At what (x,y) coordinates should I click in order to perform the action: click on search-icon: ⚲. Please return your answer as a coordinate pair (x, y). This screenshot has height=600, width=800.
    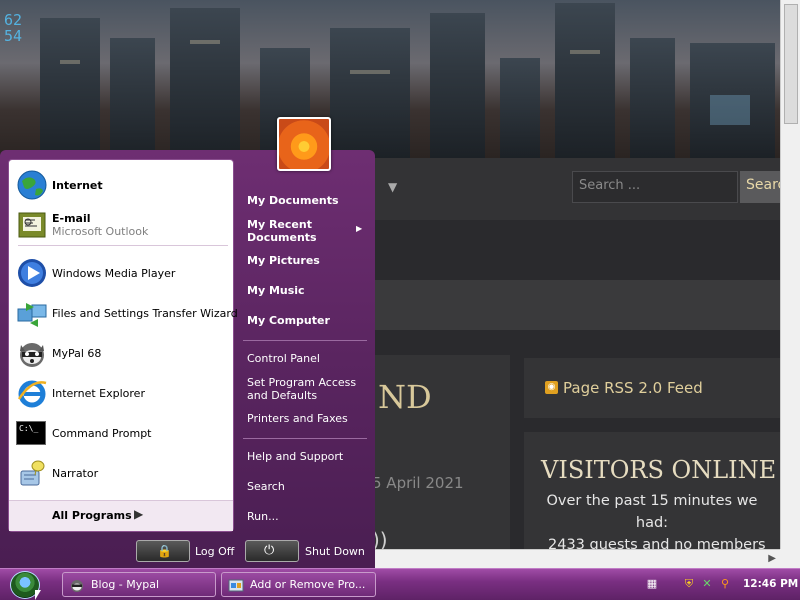
    Looking at the image, I should click on (725, 584).